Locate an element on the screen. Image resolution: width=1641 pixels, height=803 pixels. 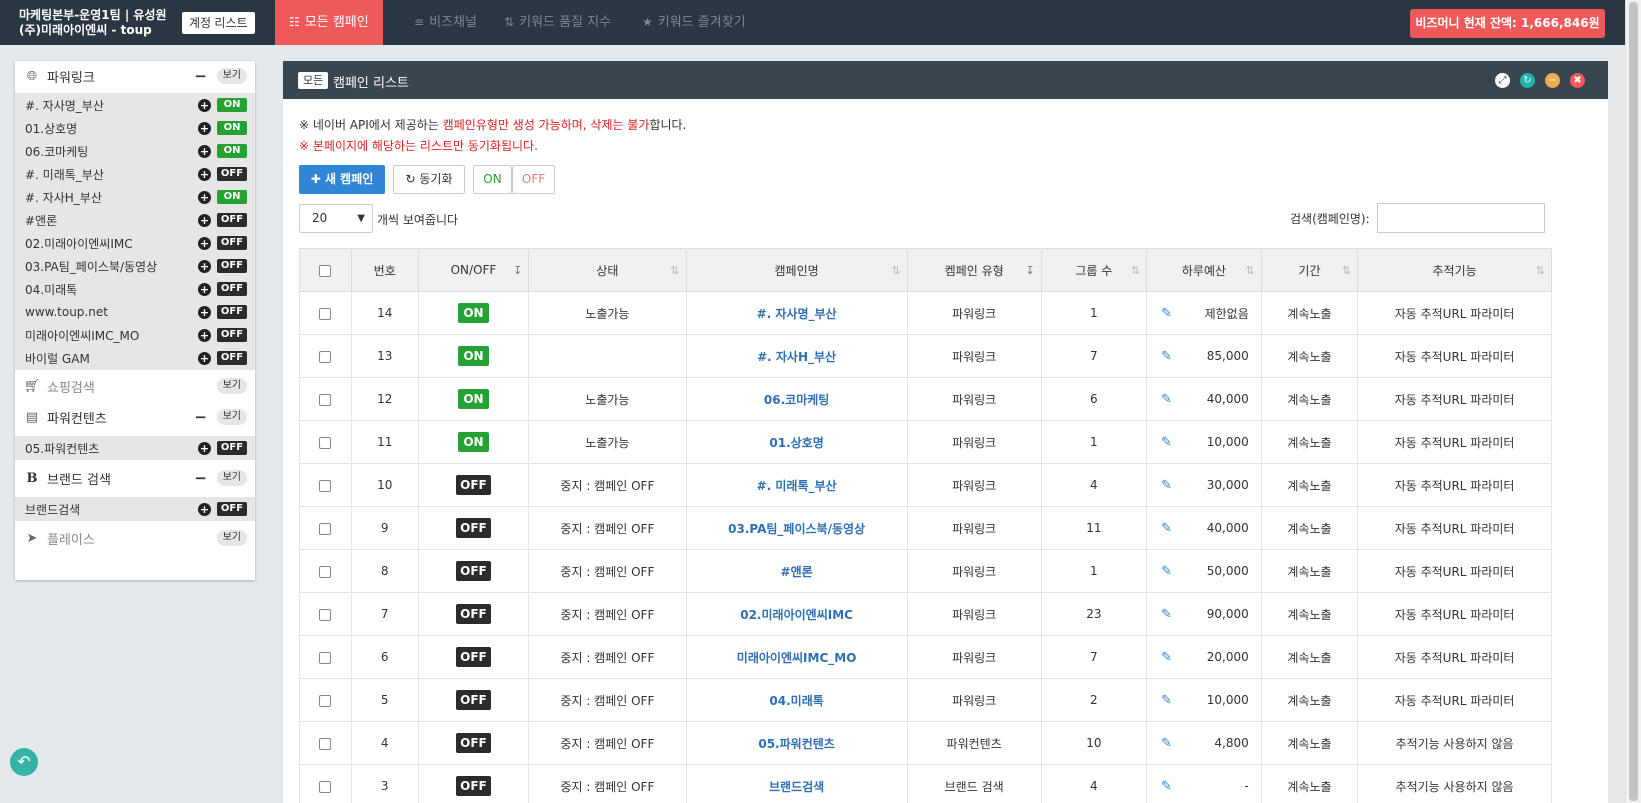
sidebar-group-powerlink: 🌐︎ 파워링크 − 보기 is located at coordinates (135, 76).